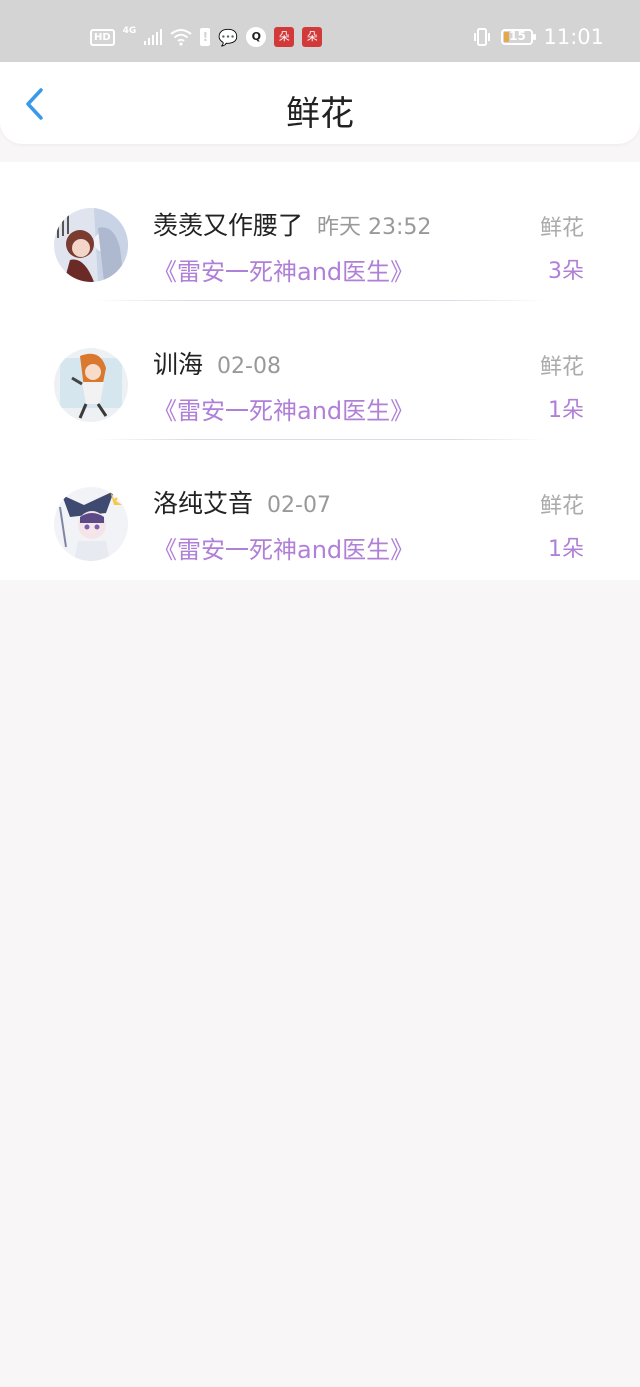  I want to click on status-bar-right: 15 11:01, so click(538, 37).